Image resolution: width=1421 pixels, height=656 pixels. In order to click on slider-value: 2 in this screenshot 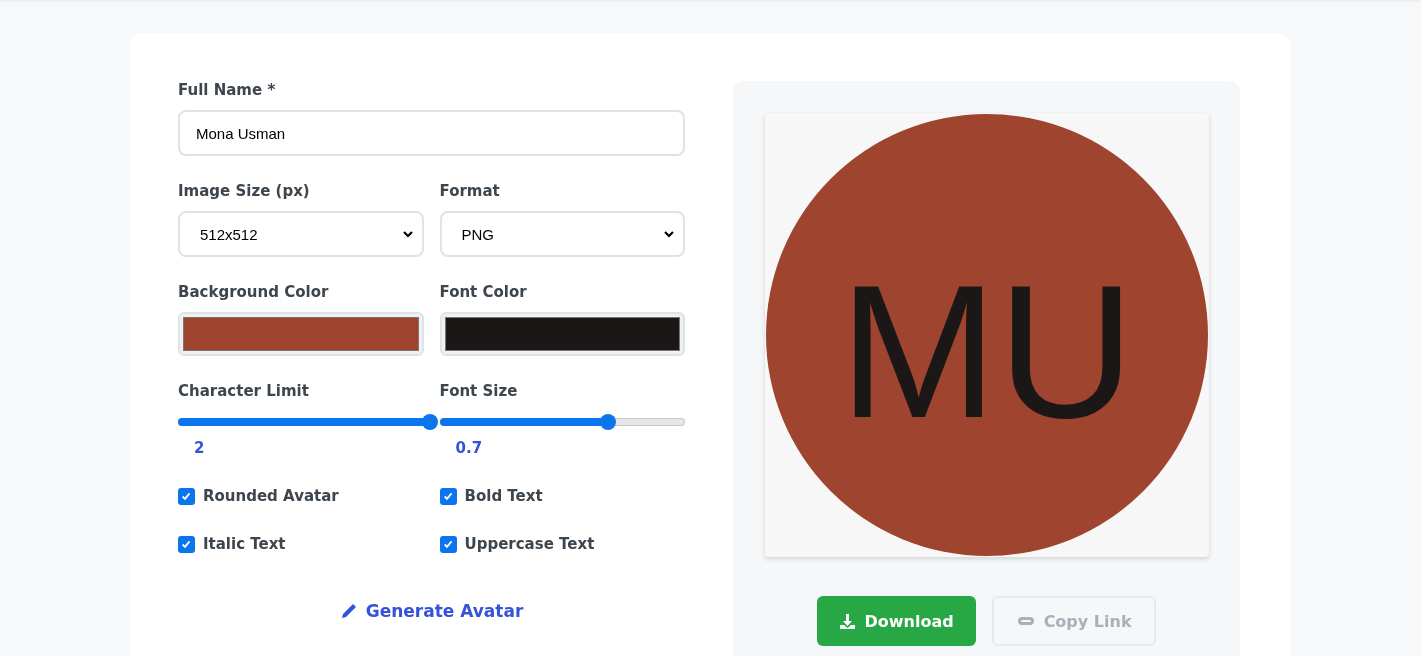, I will do `click(199, 448)`.